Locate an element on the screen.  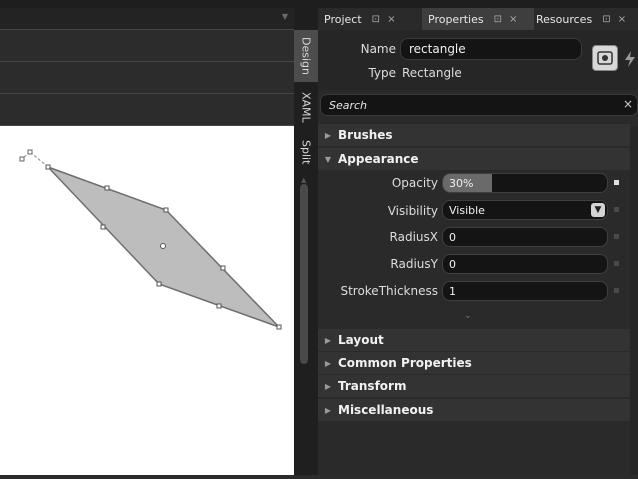
clear-search-icon: × is located at coordinates (628, 104).